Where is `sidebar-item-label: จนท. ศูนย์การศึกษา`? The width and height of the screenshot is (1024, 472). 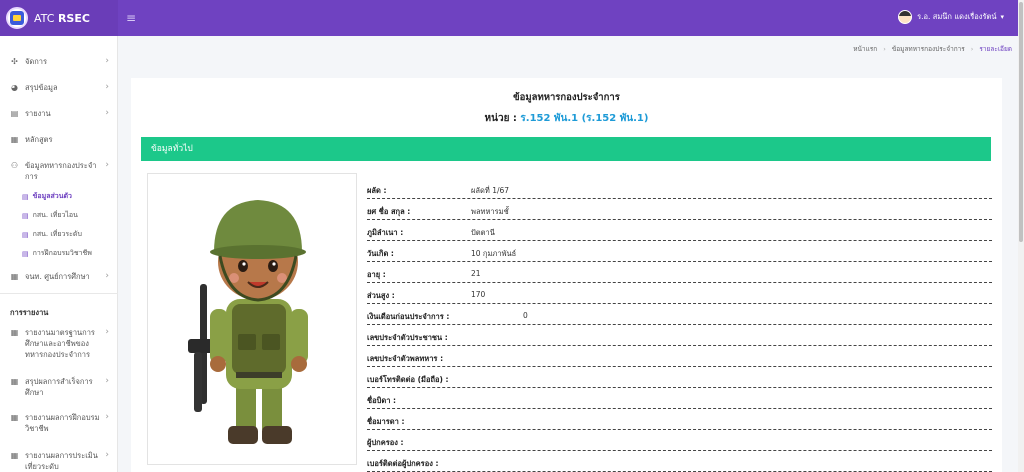
sidebar-item-label: จนท. ศูนย์การศึกษา is located at coordinates (57, 276).